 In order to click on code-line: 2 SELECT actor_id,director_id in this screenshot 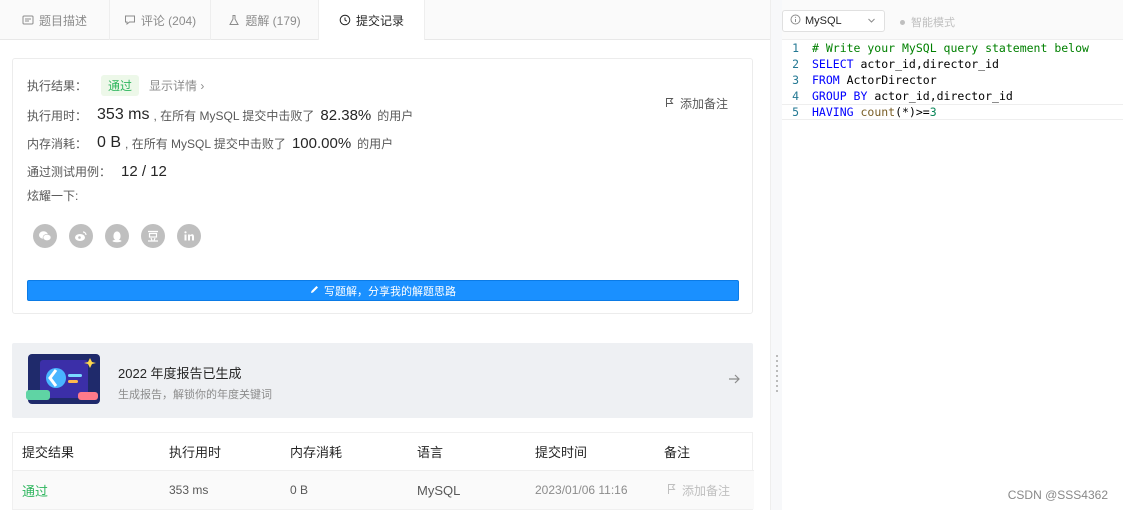, I will do `click(952, 64)`.